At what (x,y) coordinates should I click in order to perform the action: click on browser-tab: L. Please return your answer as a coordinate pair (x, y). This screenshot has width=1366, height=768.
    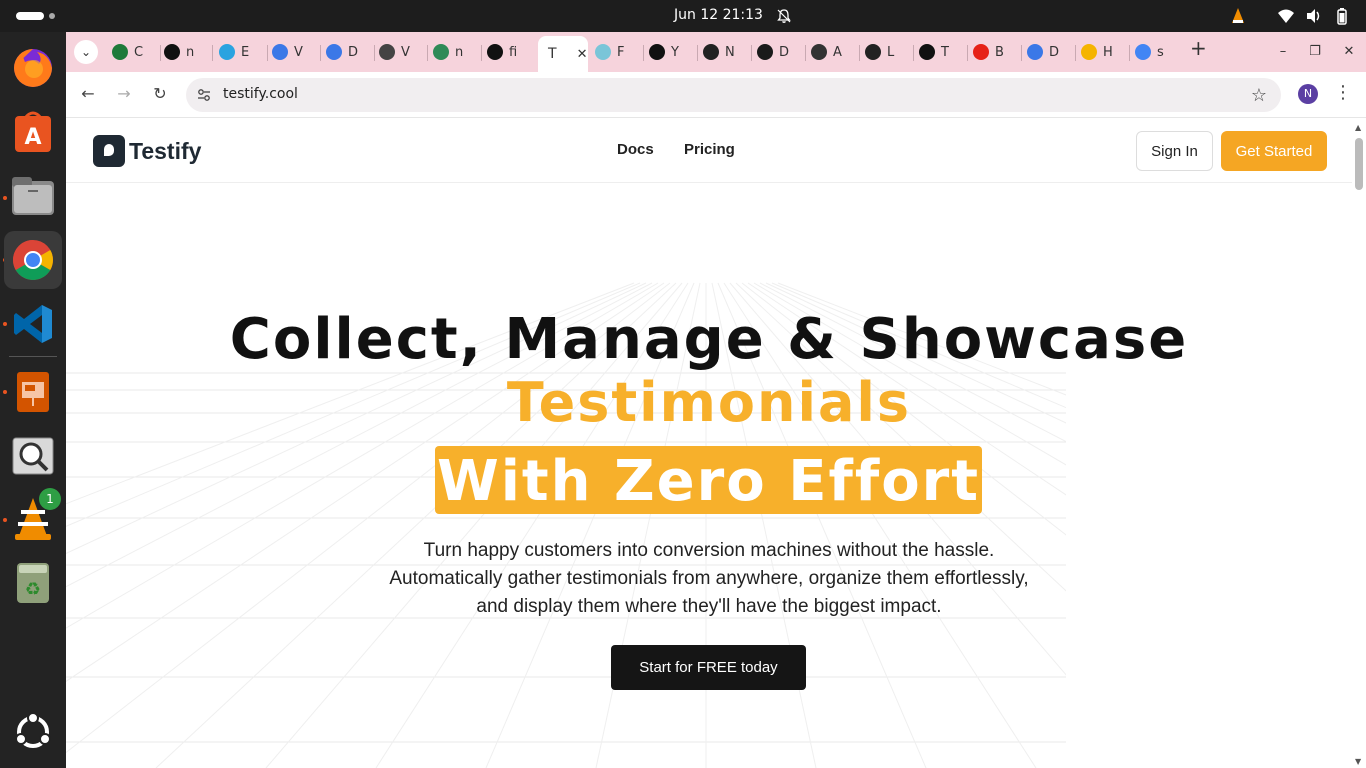
    Looking at the image, I should click on (879, 52).